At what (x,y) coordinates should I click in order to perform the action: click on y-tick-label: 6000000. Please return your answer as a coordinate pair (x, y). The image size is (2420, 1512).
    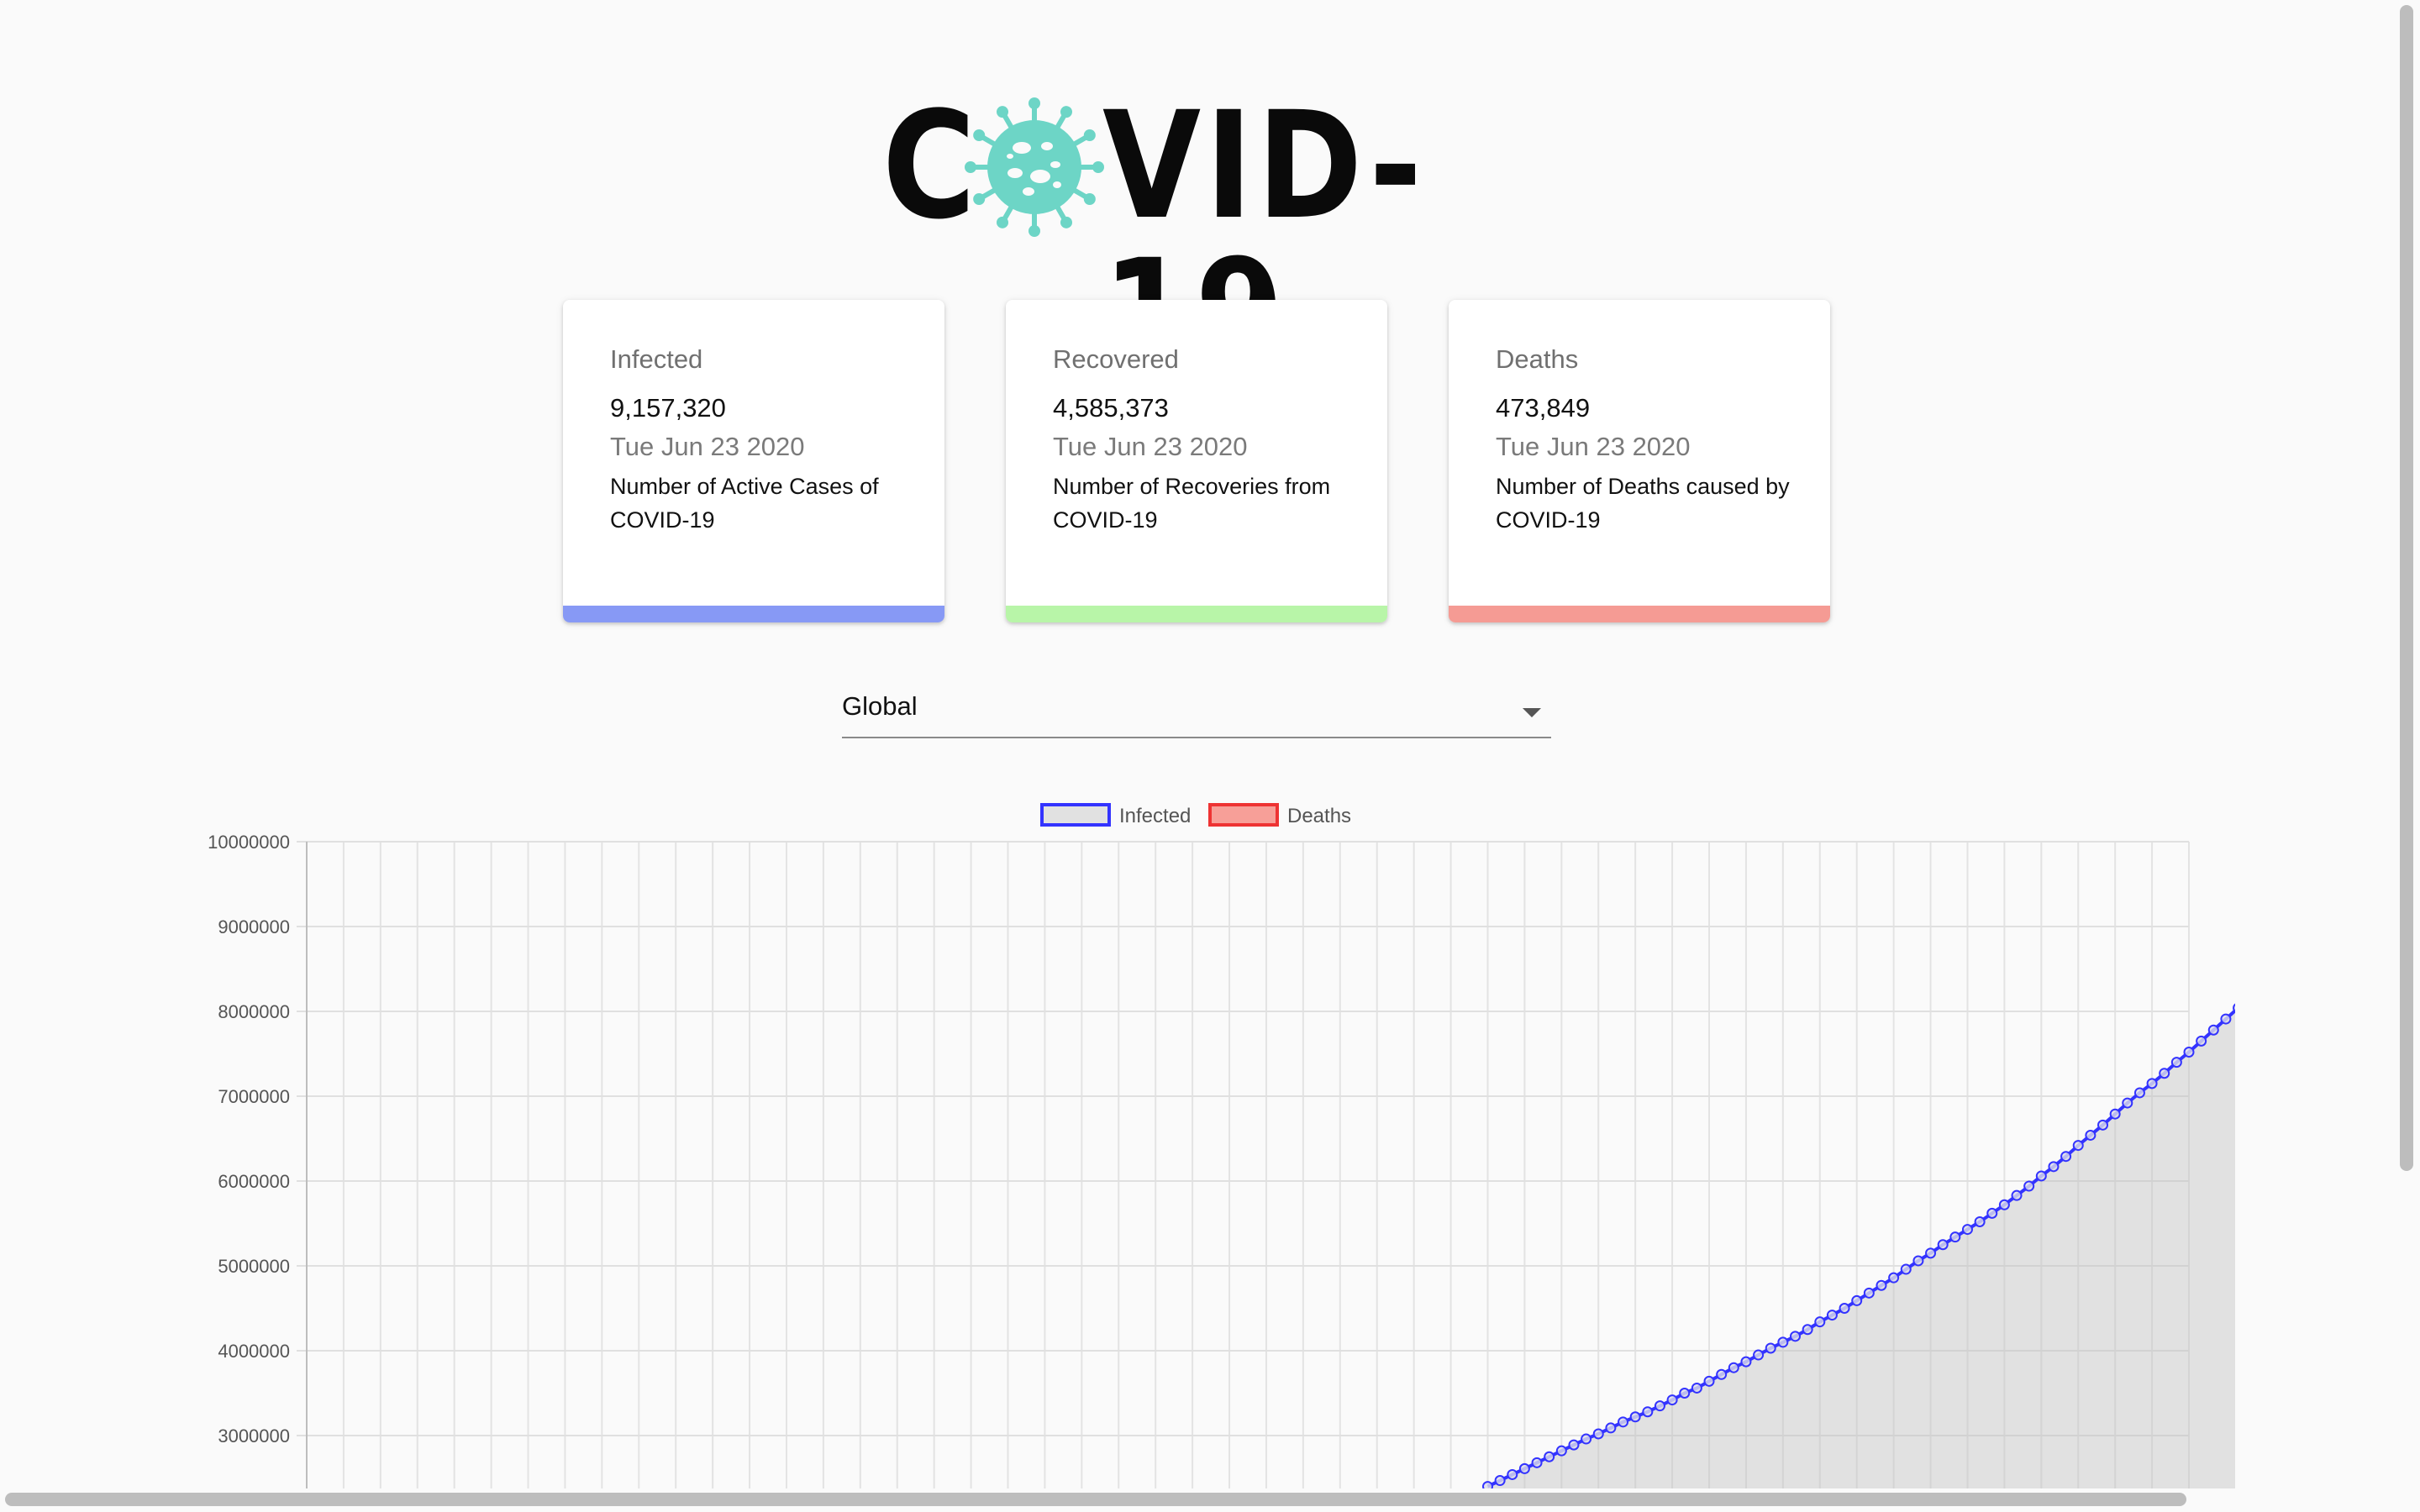
    Looking at the image, I should click on (254, 1181).